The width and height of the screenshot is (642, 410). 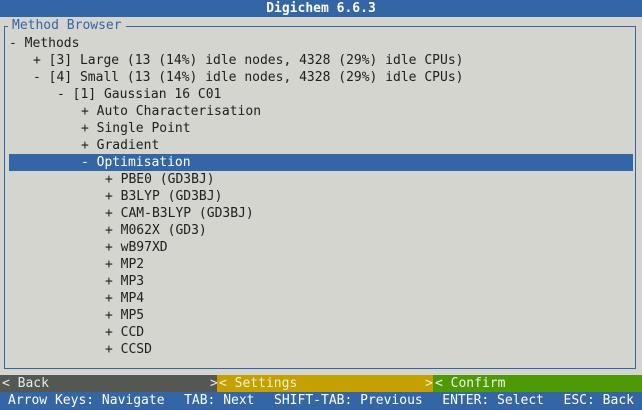 I want to click on tree-item-label: Gradient, so click(x=128, y=145).